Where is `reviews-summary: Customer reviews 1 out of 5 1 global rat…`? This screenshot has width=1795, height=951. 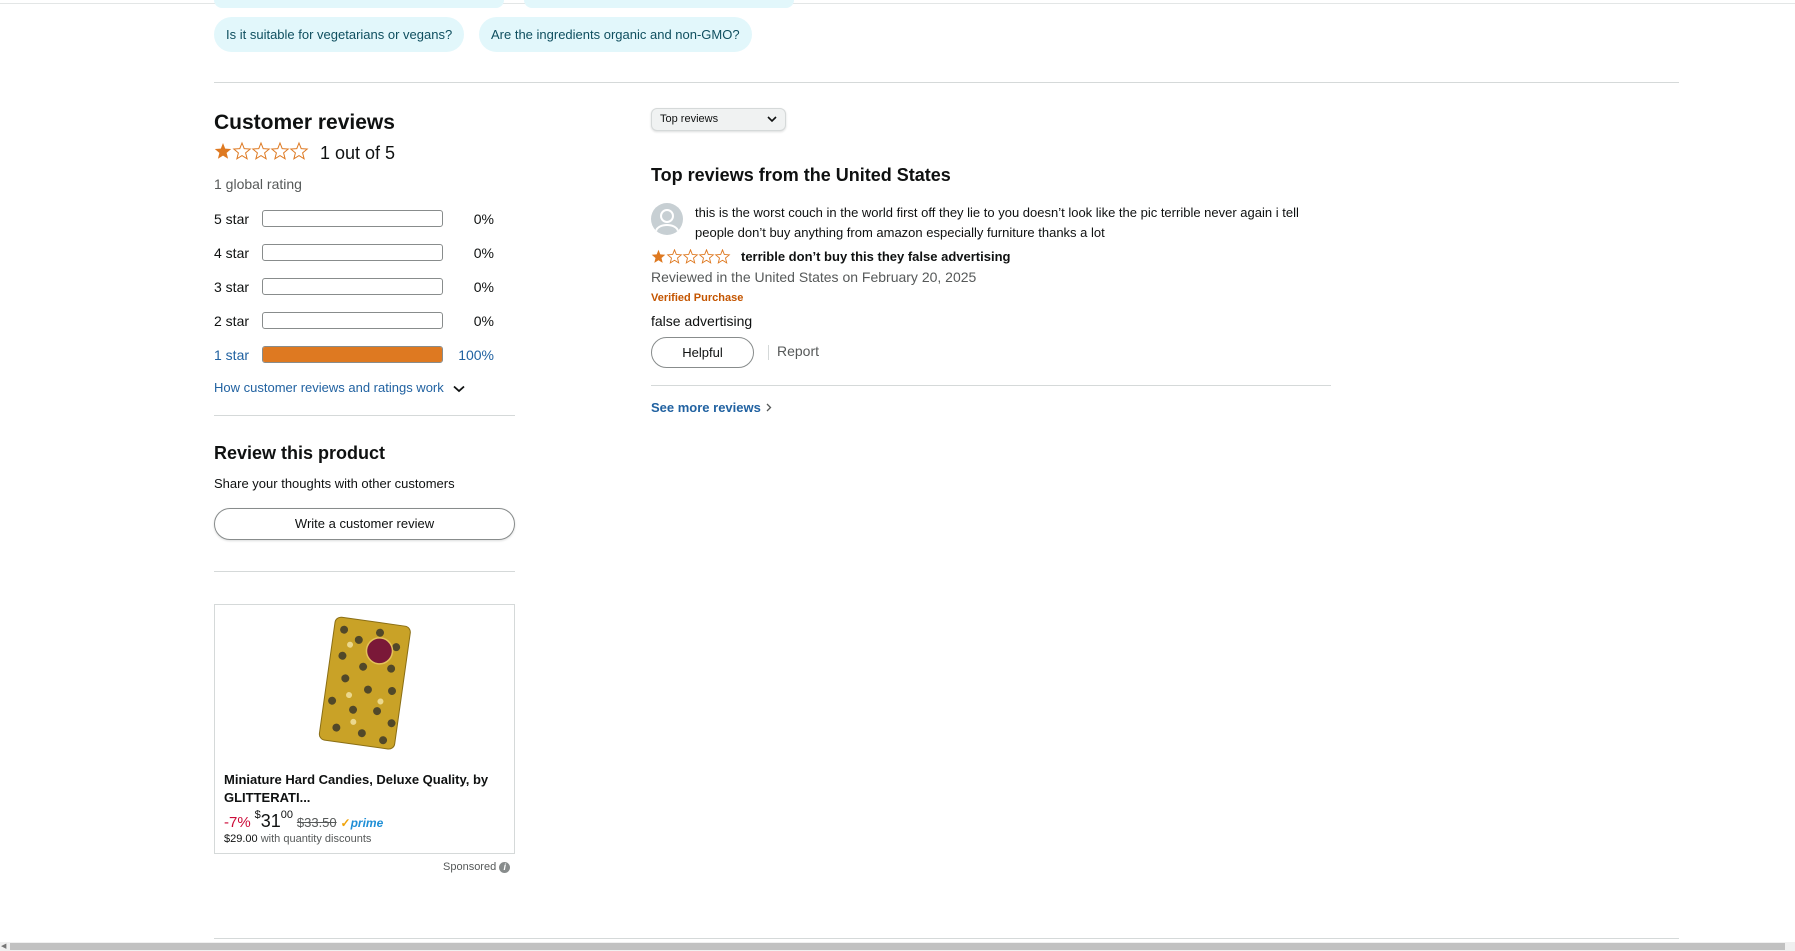
reviews-summary: Customer reviews 1 out of 5 1 global rat… is located at coordinates (364, 491).